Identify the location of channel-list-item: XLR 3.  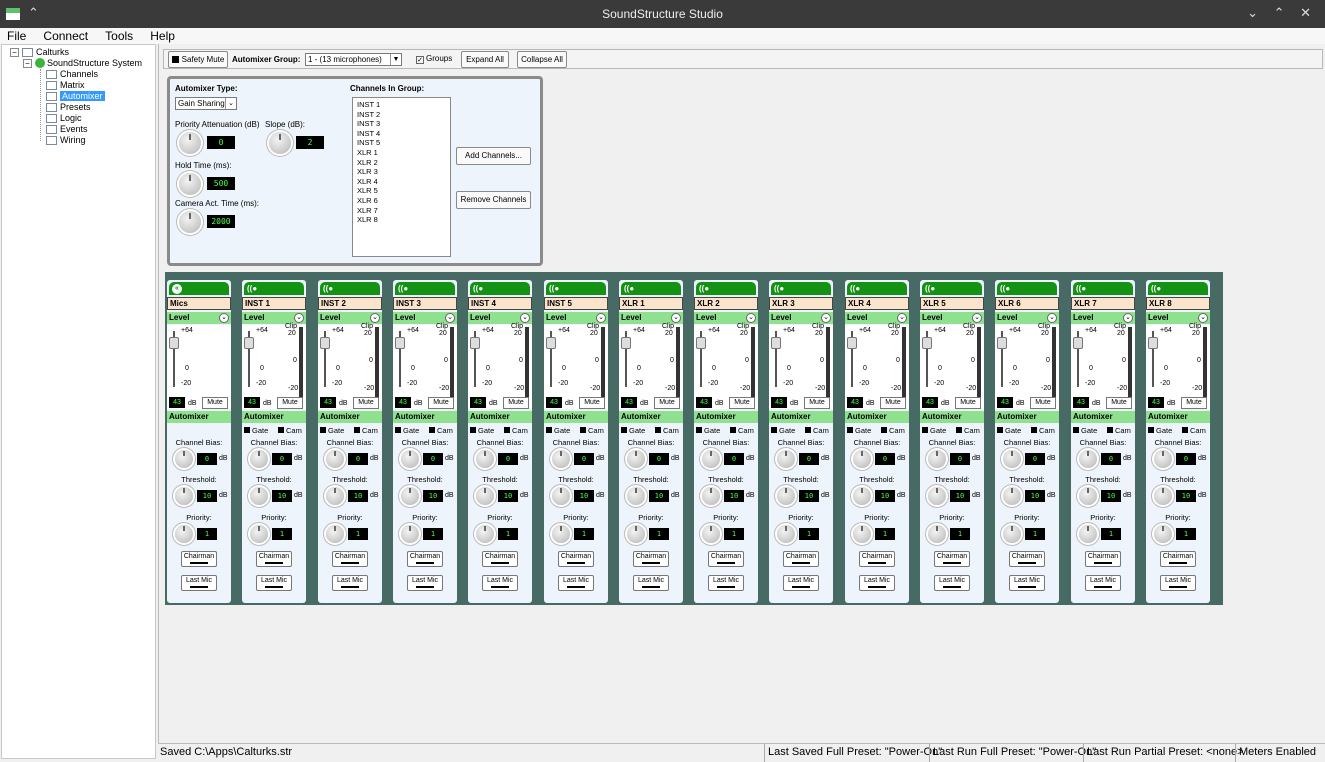
(401, 172).